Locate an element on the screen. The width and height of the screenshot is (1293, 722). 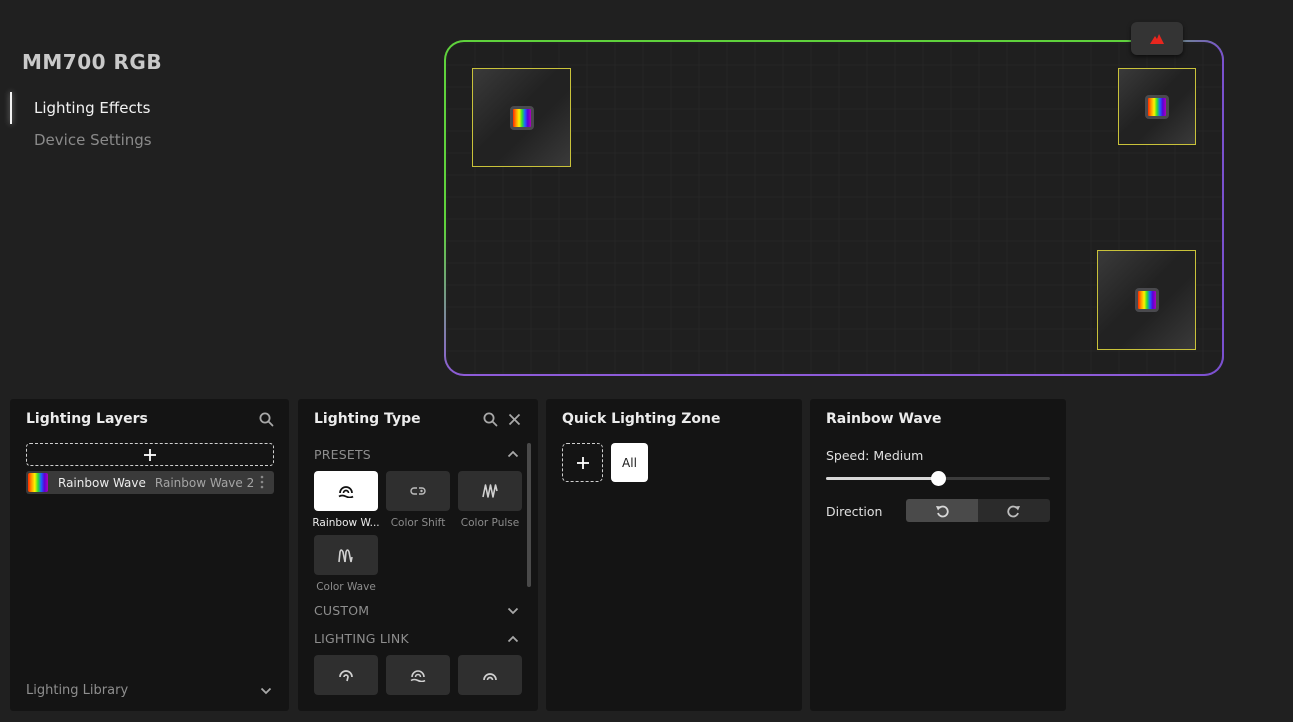
zone-top-left is located at coordinates (521, 117).